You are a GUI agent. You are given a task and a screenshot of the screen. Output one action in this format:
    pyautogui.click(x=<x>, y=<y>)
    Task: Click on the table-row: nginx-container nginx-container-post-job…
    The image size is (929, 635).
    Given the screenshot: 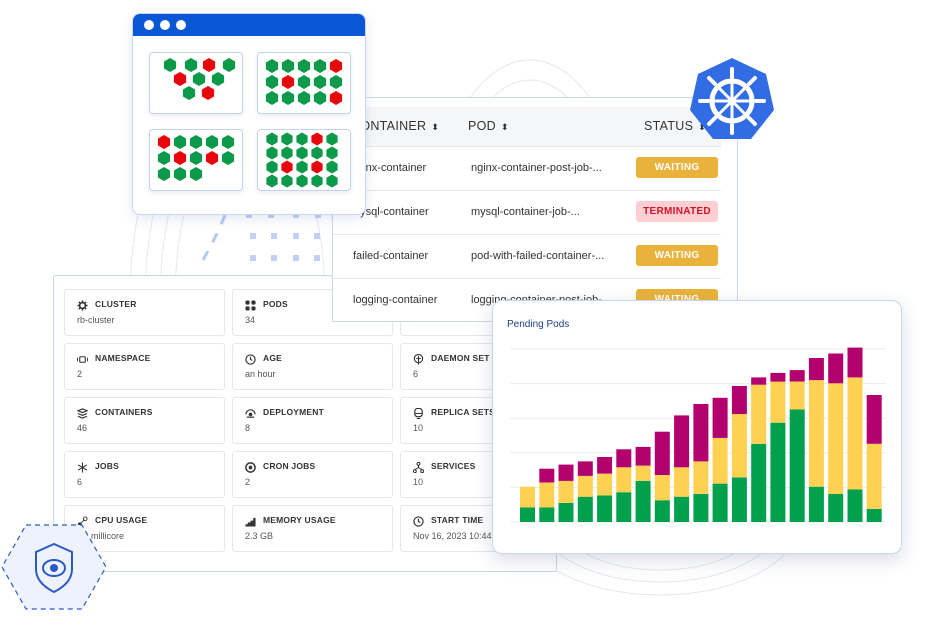 What is the action you would take?
    pyautogui.click(x=527, y=169)
    